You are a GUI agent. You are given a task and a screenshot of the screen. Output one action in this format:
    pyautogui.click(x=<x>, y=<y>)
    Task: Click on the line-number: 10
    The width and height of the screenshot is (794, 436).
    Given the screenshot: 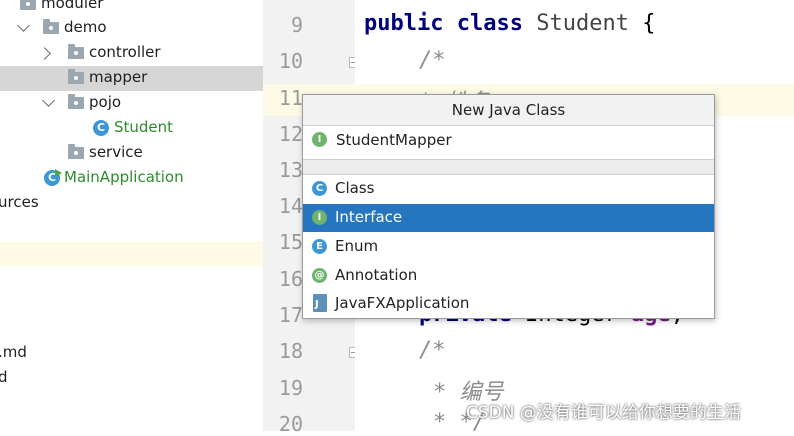 What is the action you would take?
    pyautogui.click(x=290, y=61)
    